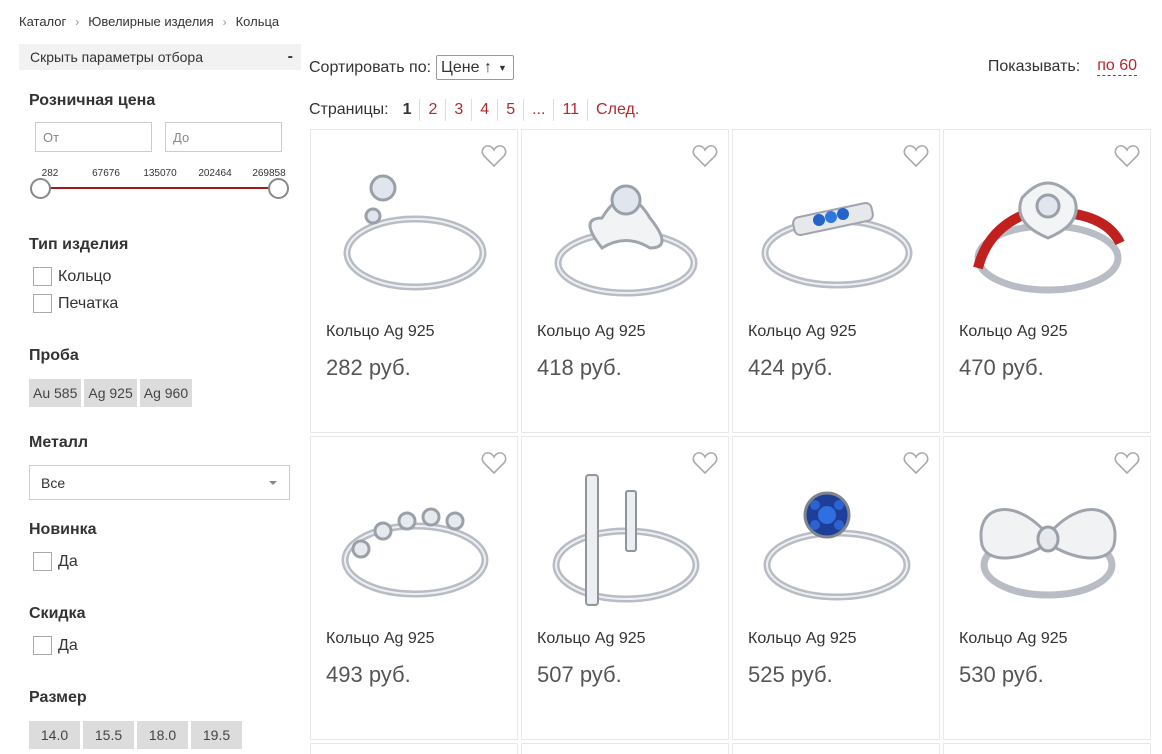  Describe the element at coordinates (1117, 66) in the screenshot. I see `page-size-value: по 60` at that location.